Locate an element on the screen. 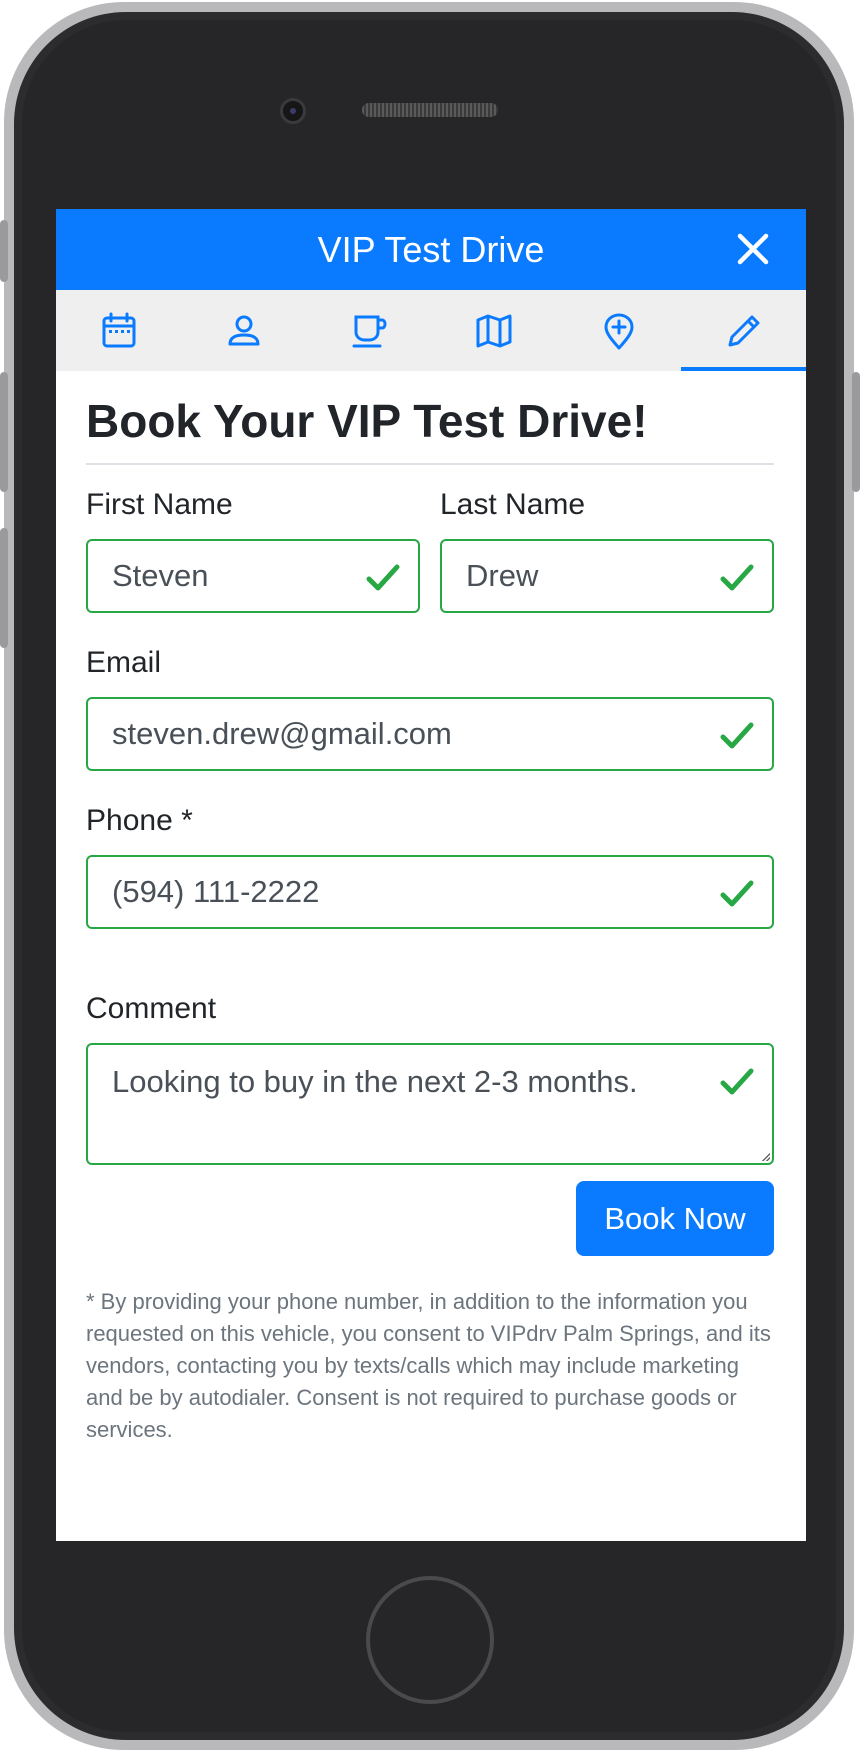  tab-bar is located at coordinates (431, 330).